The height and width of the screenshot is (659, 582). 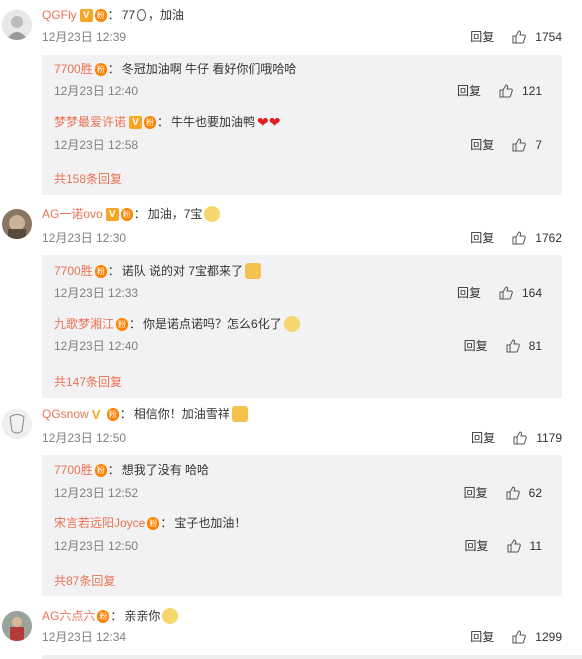 I want to click on like-button: 1299, so click(x=537, y=637).